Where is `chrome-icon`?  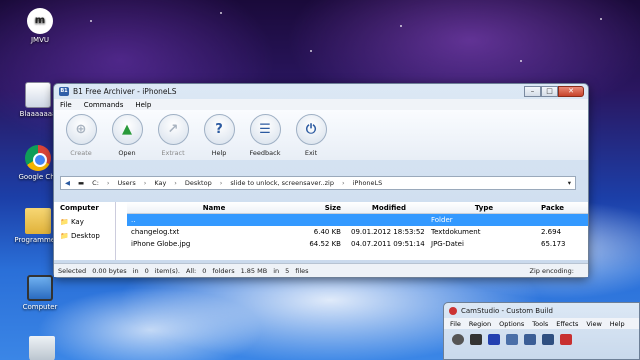 chrome-icon is located at coordinates (38, 158).